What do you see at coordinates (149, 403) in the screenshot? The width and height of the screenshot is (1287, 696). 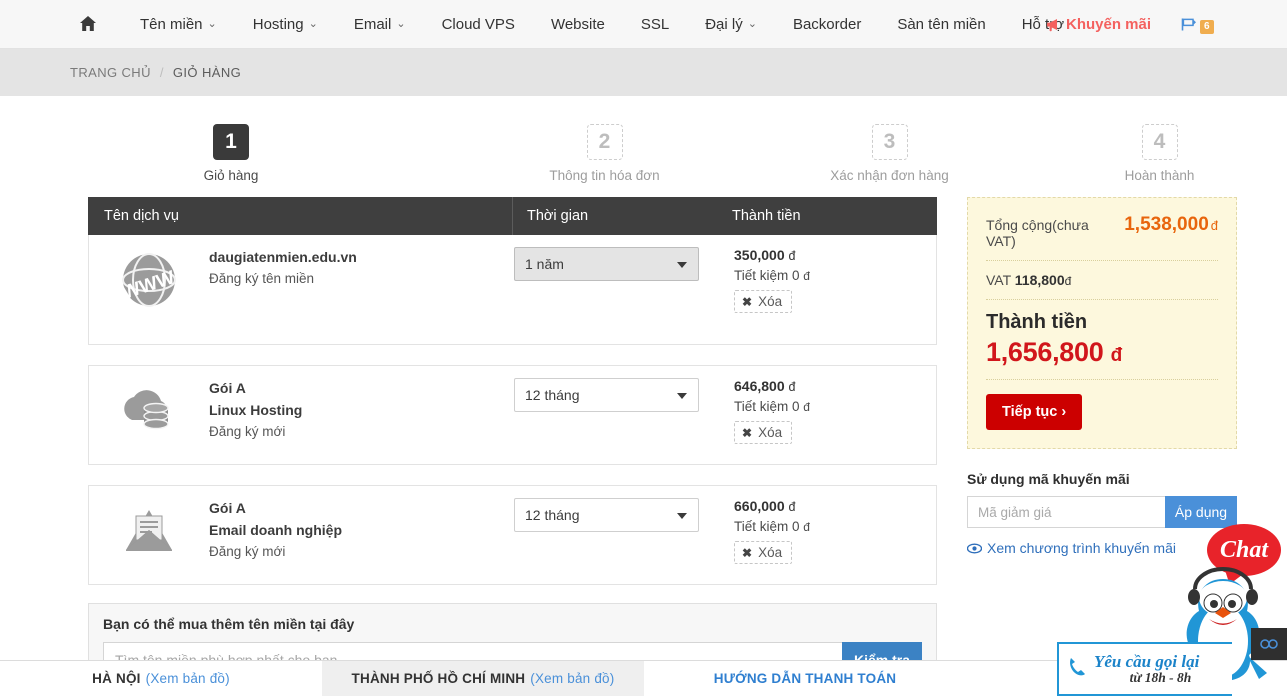 I see `hosting-server-icon` at bounding box center [149, 403].